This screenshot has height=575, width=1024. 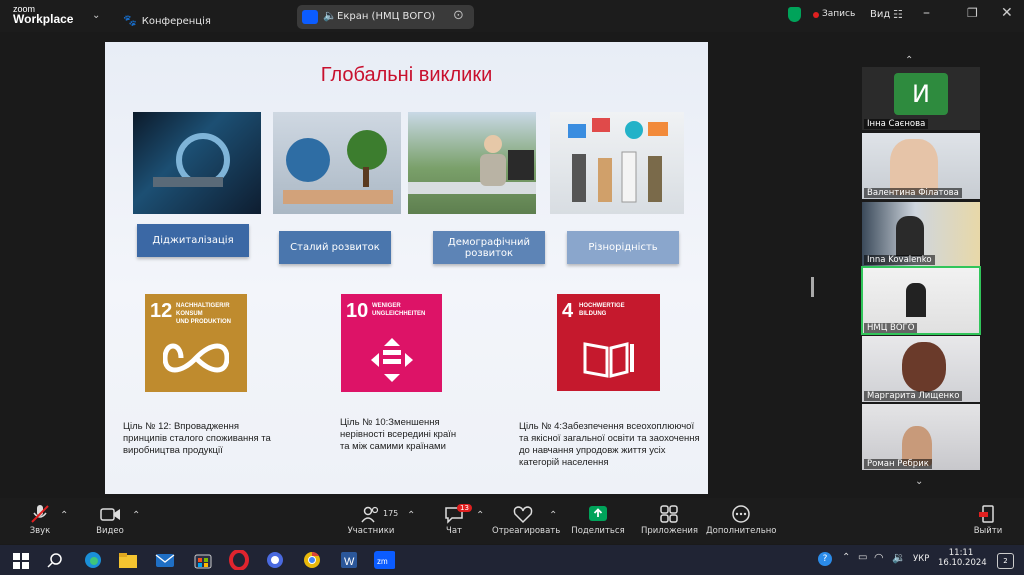 I want to click on audio-button: Звук, so click(x=40, y=520).